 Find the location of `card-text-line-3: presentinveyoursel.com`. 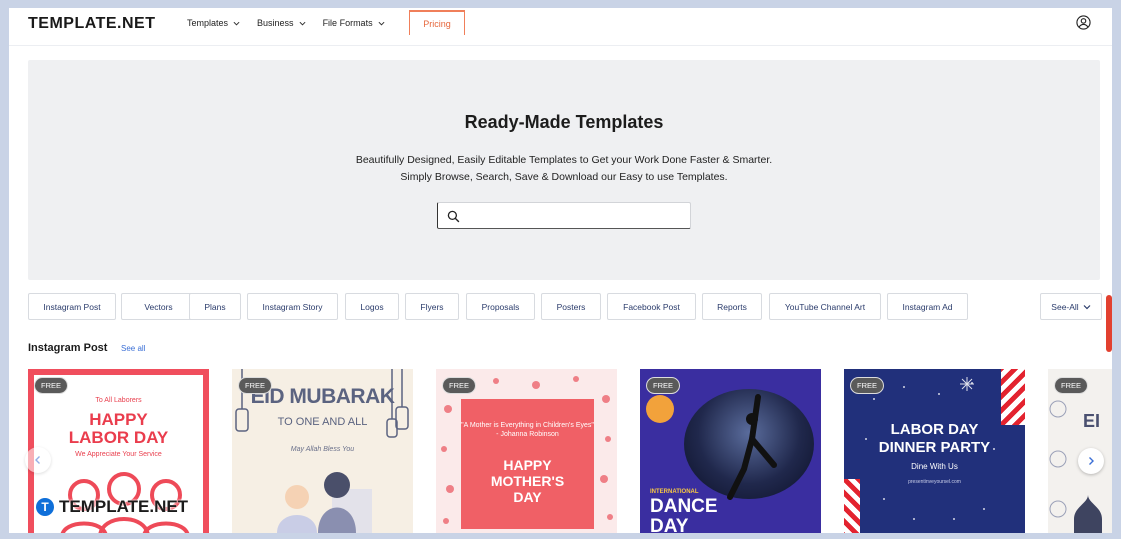

card-text-line-3: presentinveyoursel.com is located at coordinates (934, 482).